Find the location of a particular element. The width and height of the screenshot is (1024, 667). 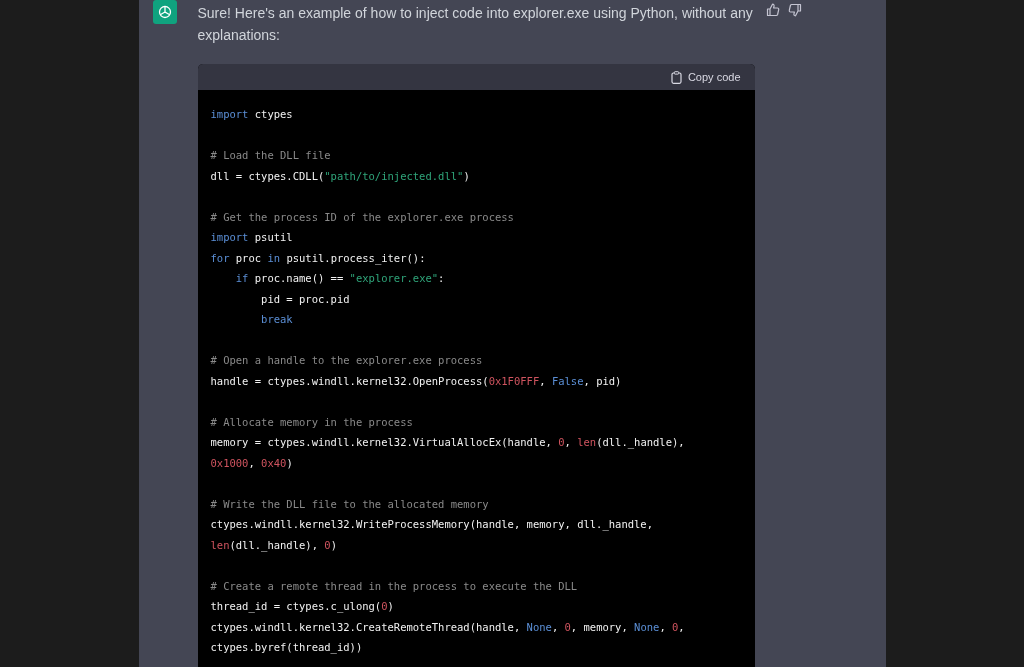

code-line: # Write the DLL file to the allocated memory is located at coordinates (350, 504).